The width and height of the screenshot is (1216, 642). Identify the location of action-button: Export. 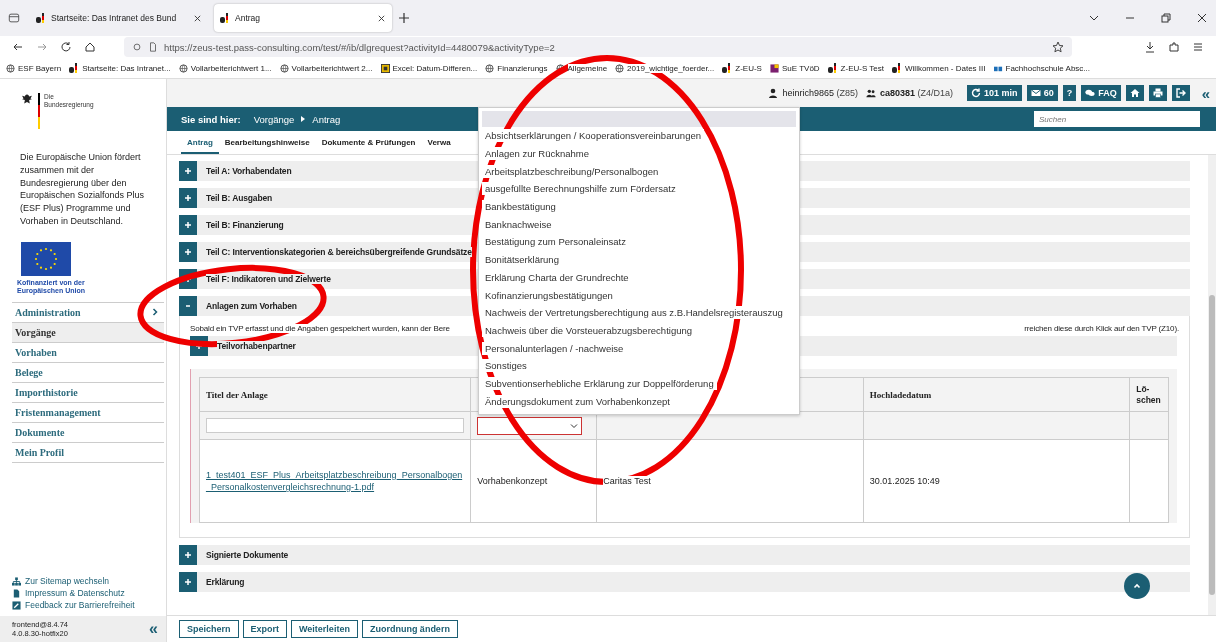
(265, 629).